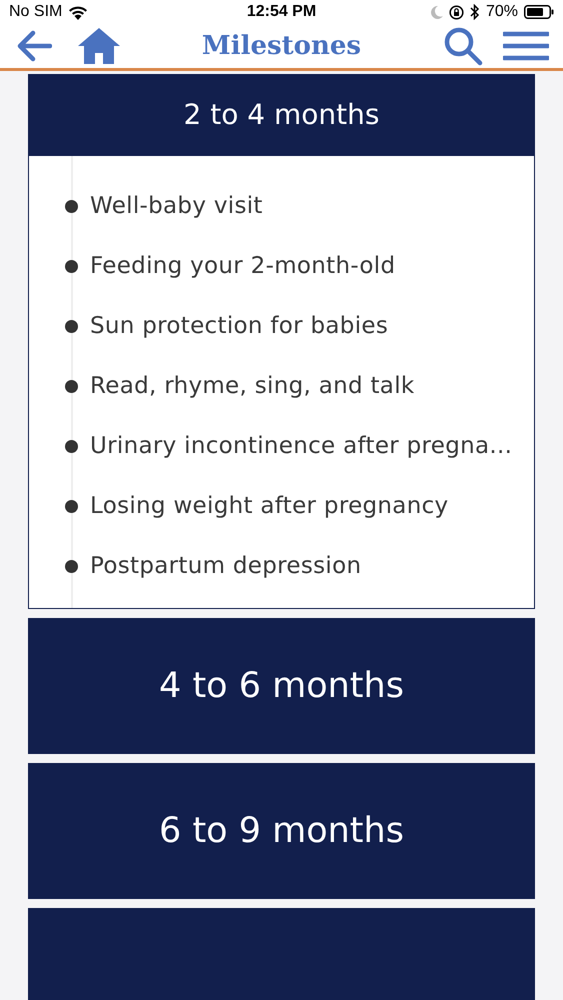  What do you see at coordinates (281, 115) in the screenshot?
I see `section-header: 2 to 4 months` at bounding box center [281, 115].